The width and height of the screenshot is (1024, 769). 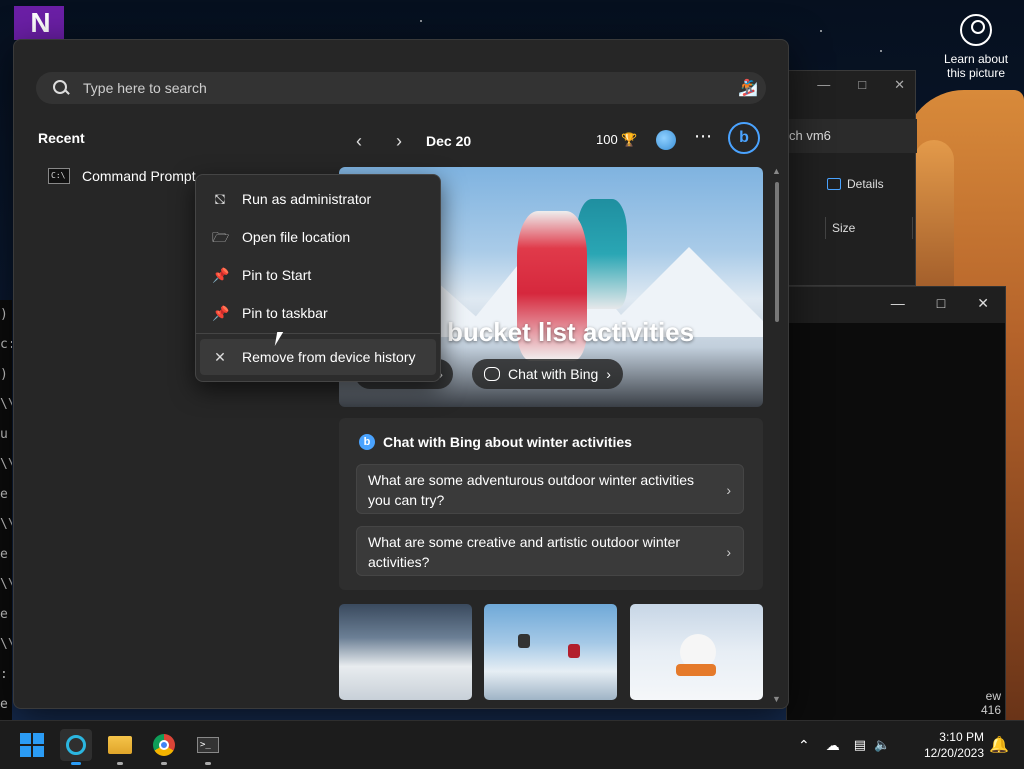 What do you see at coordinates (571, 332) in the screenshot?
I see `hero-title: bucket list activities` at bounding box center [571, 332].